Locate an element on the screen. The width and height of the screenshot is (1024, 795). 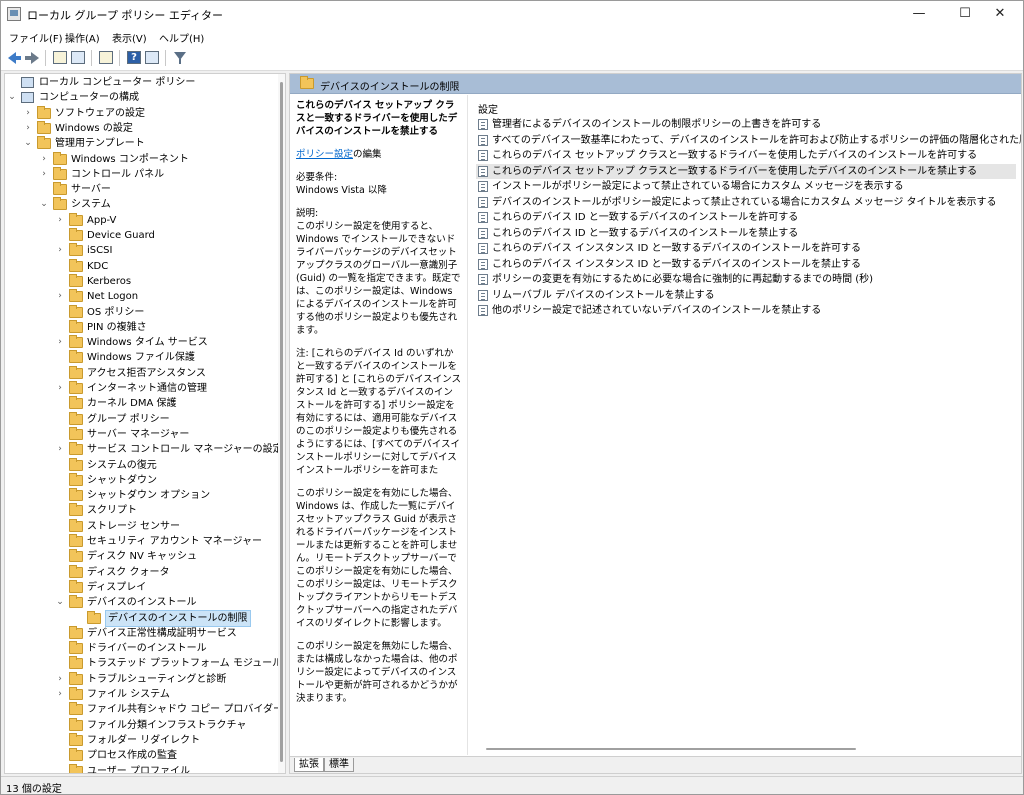
tree-item-label: サーバー is located at coordinates (91, 190).